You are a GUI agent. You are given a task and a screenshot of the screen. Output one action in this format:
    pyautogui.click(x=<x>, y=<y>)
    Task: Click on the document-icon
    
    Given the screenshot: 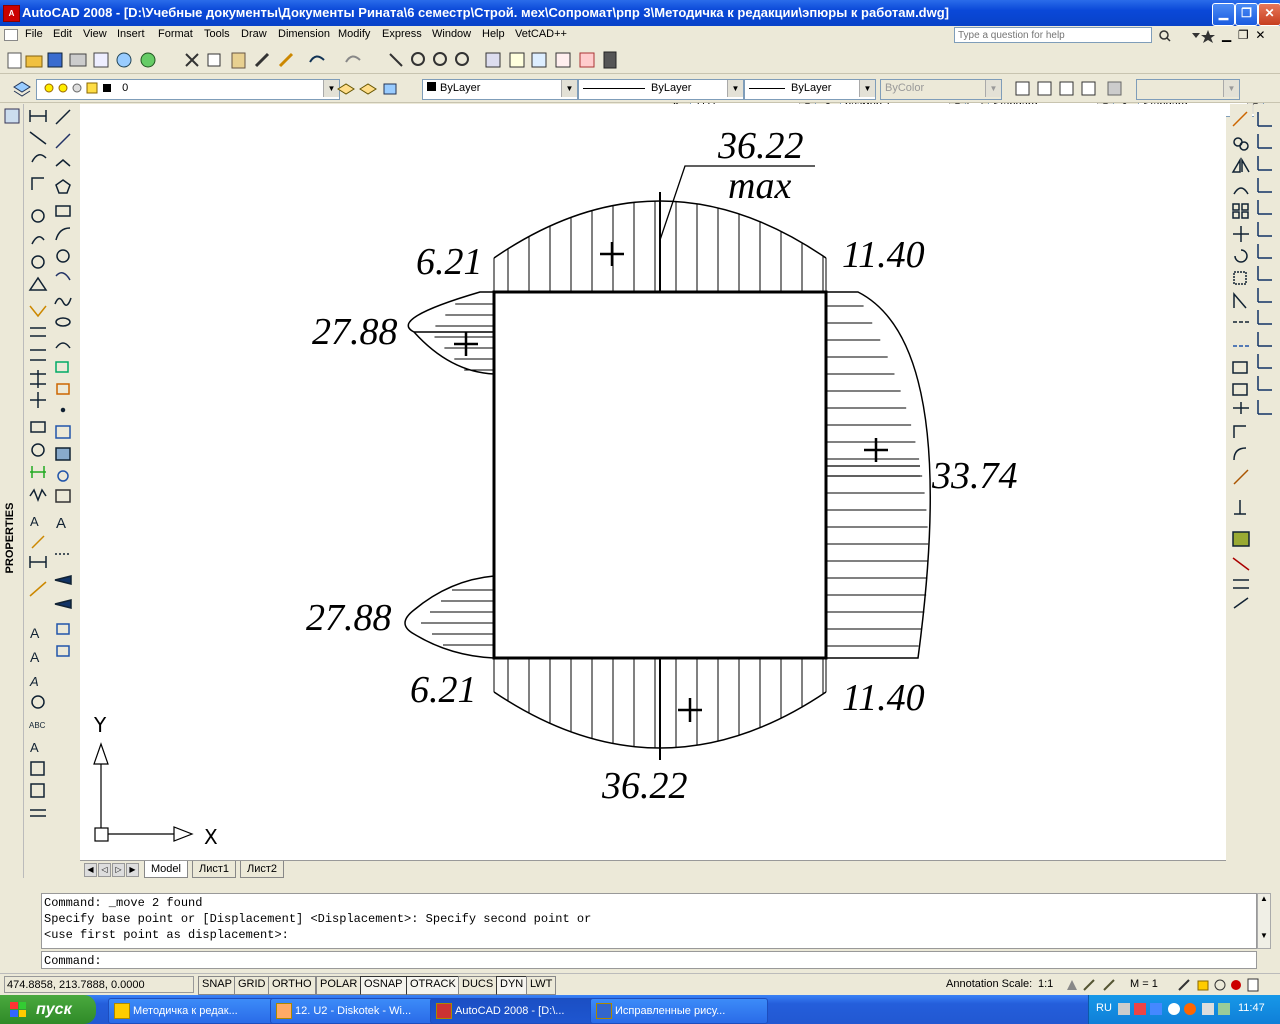 What is the action you would take?
    pyautogui.click(x=11, y=35)
    